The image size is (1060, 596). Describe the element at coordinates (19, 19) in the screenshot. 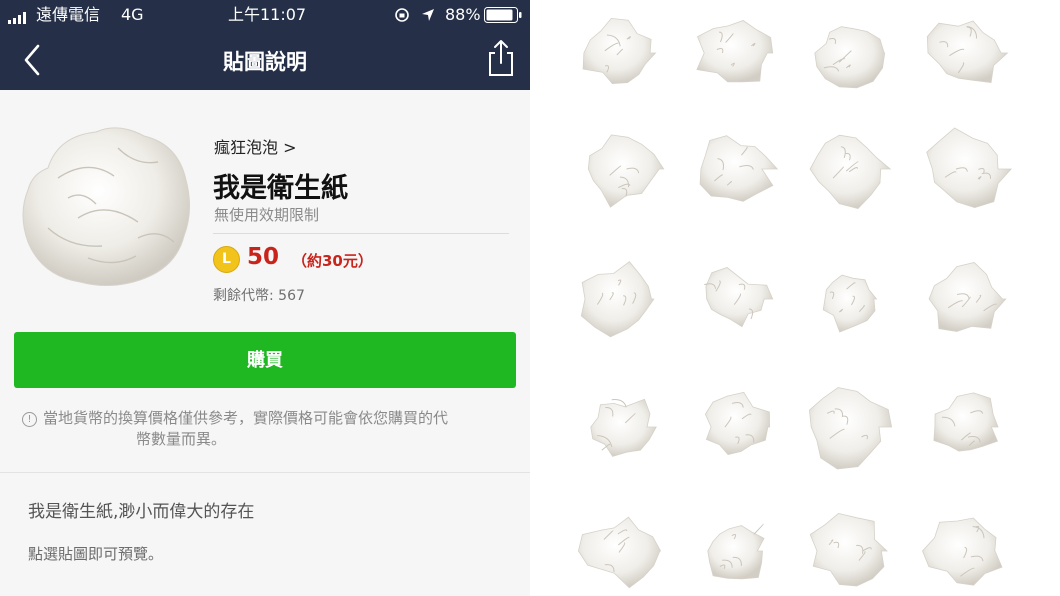

I see `signal-icon` at that location.